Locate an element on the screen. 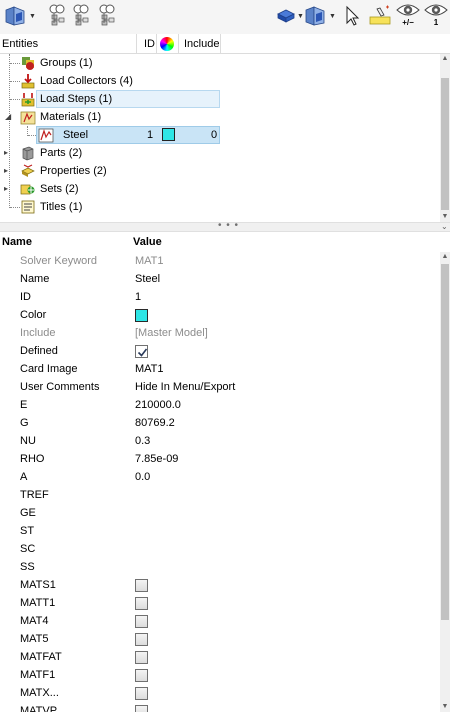 This screenshot has height=712, width=450. property-value: 0.3 is located at coordinates (142, 441).